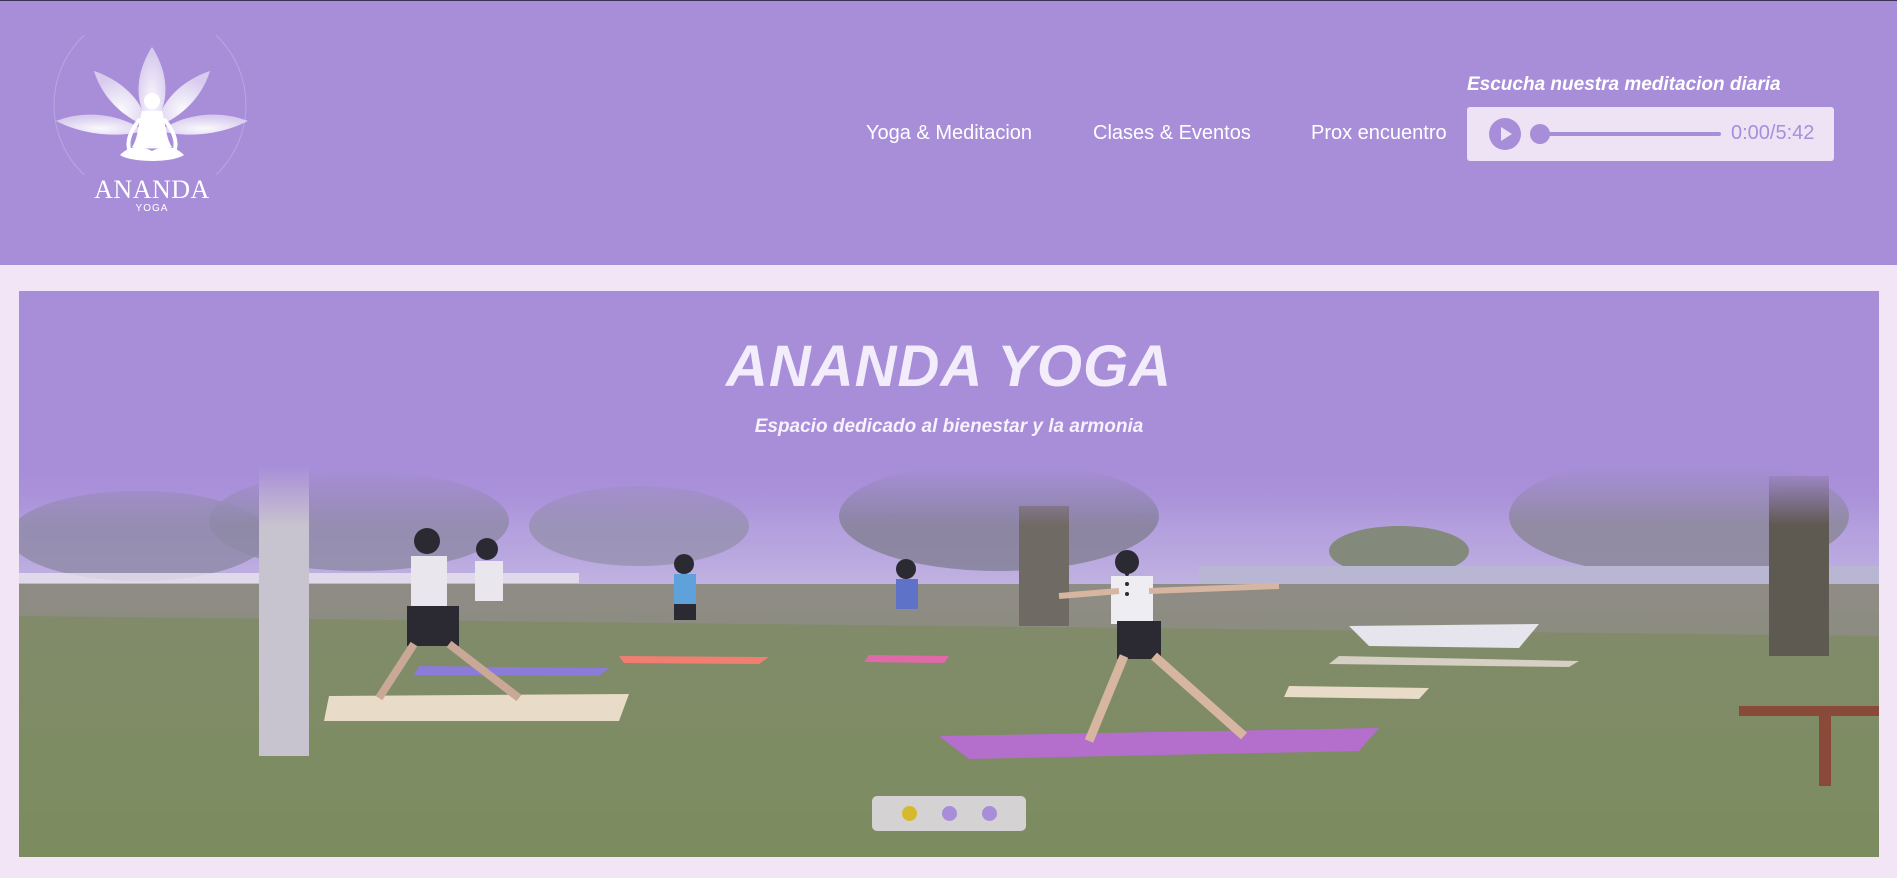 Image resolution: width=1897 pixels, height=878 pixels. I want to click on audio-caption: Escucha nuestra meditacion diaria, so click(1624, 84).